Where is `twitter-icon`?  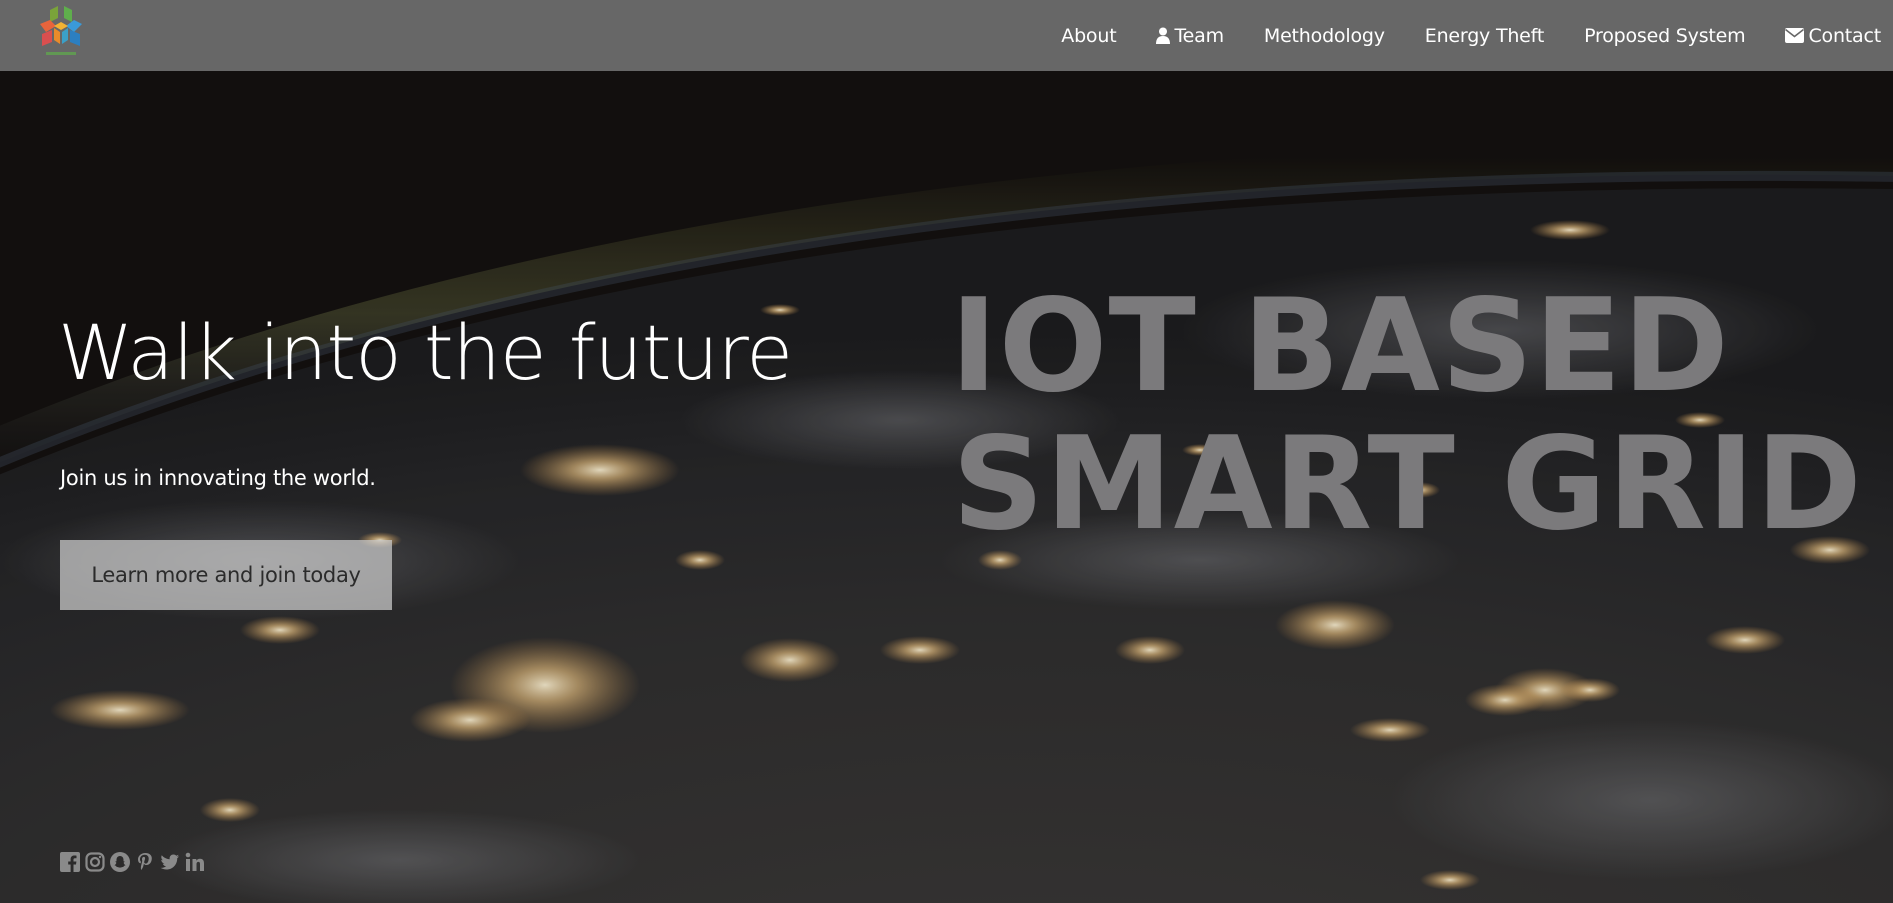 twitter-icon is located at coordinates (170, 862).